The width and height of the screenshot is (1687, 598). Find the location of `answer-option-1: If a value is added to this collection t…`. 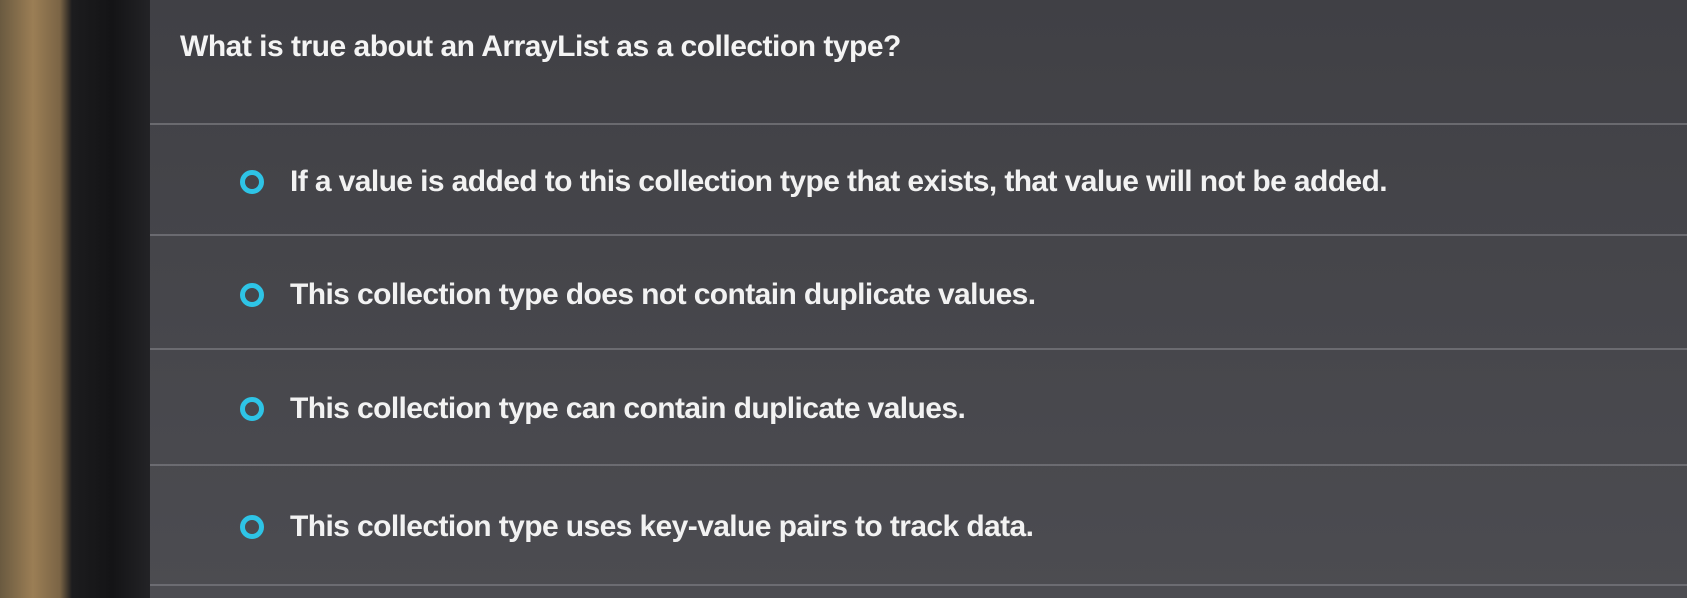

answer-option-1: If a value is added to this collection t… is located at coordinates (814, 182).